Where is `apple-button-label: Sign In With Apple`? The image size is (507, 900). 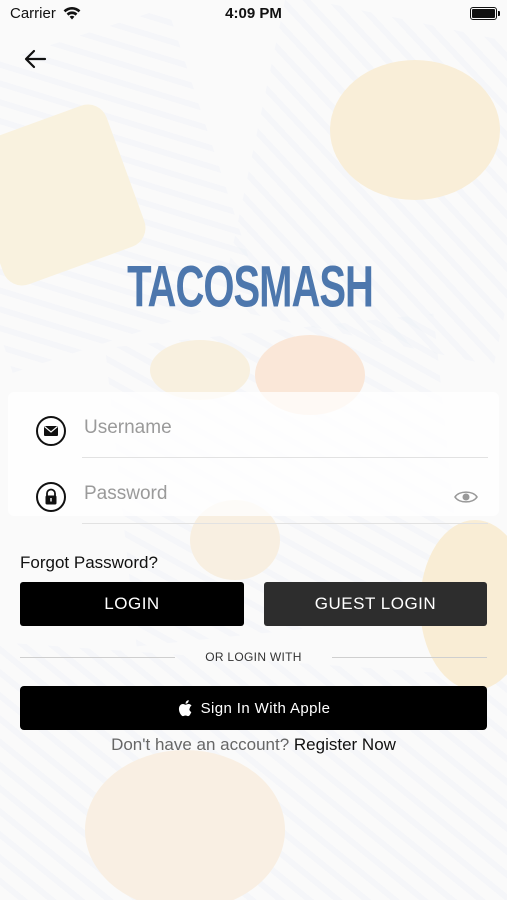 apple-button-label: Sign In With Apple is located at coordinates (265, 708).